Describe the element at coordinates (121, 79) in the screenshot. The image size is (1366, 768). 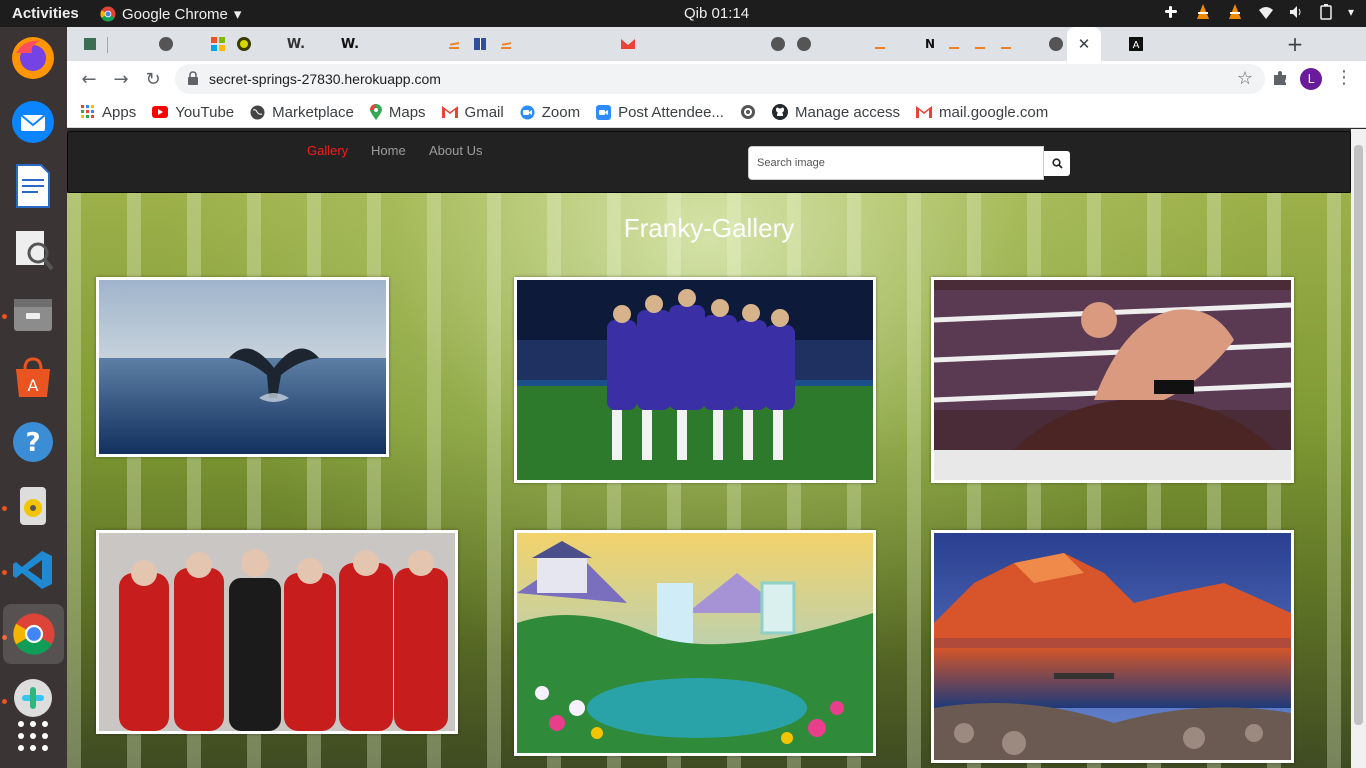
I see `forward-icon: →` at that location.